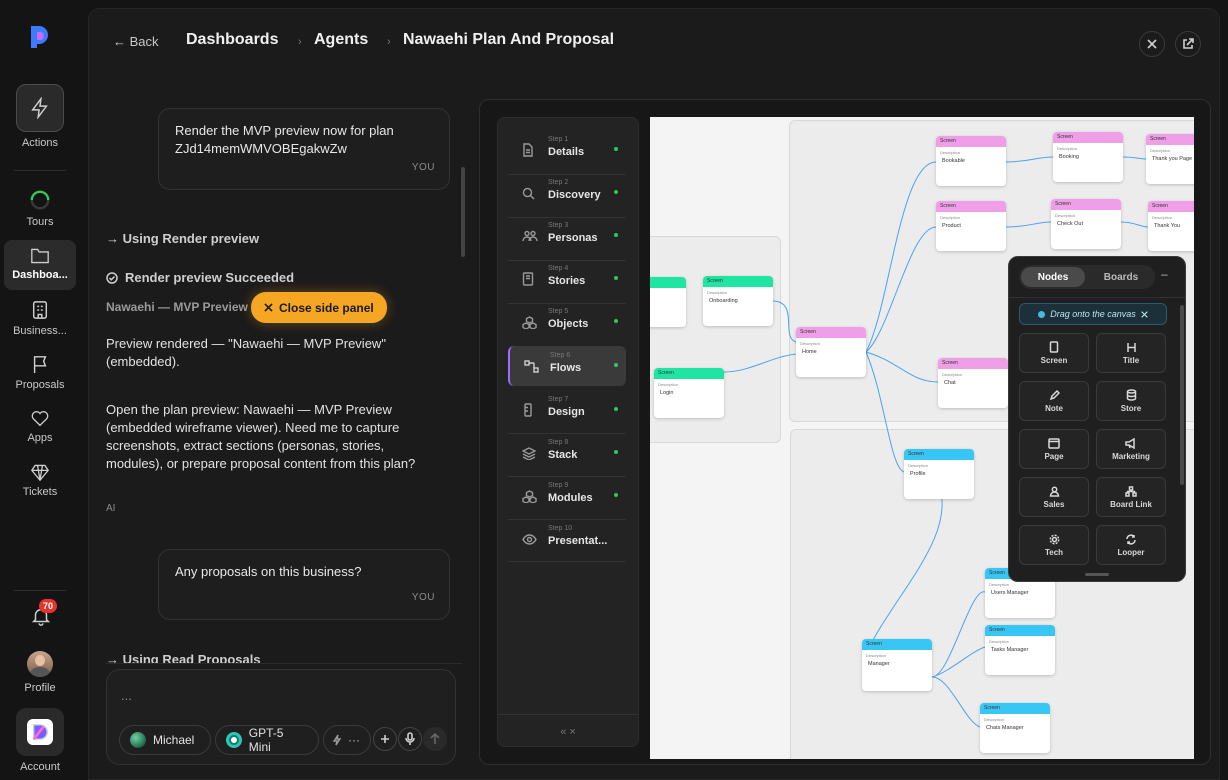 The width and height of the screenshot is (1228, 780). What do you see at coordinates (1182, 395) in the screenshot?
I see `palette-scrollbar` at bounding box center [1182, 395].